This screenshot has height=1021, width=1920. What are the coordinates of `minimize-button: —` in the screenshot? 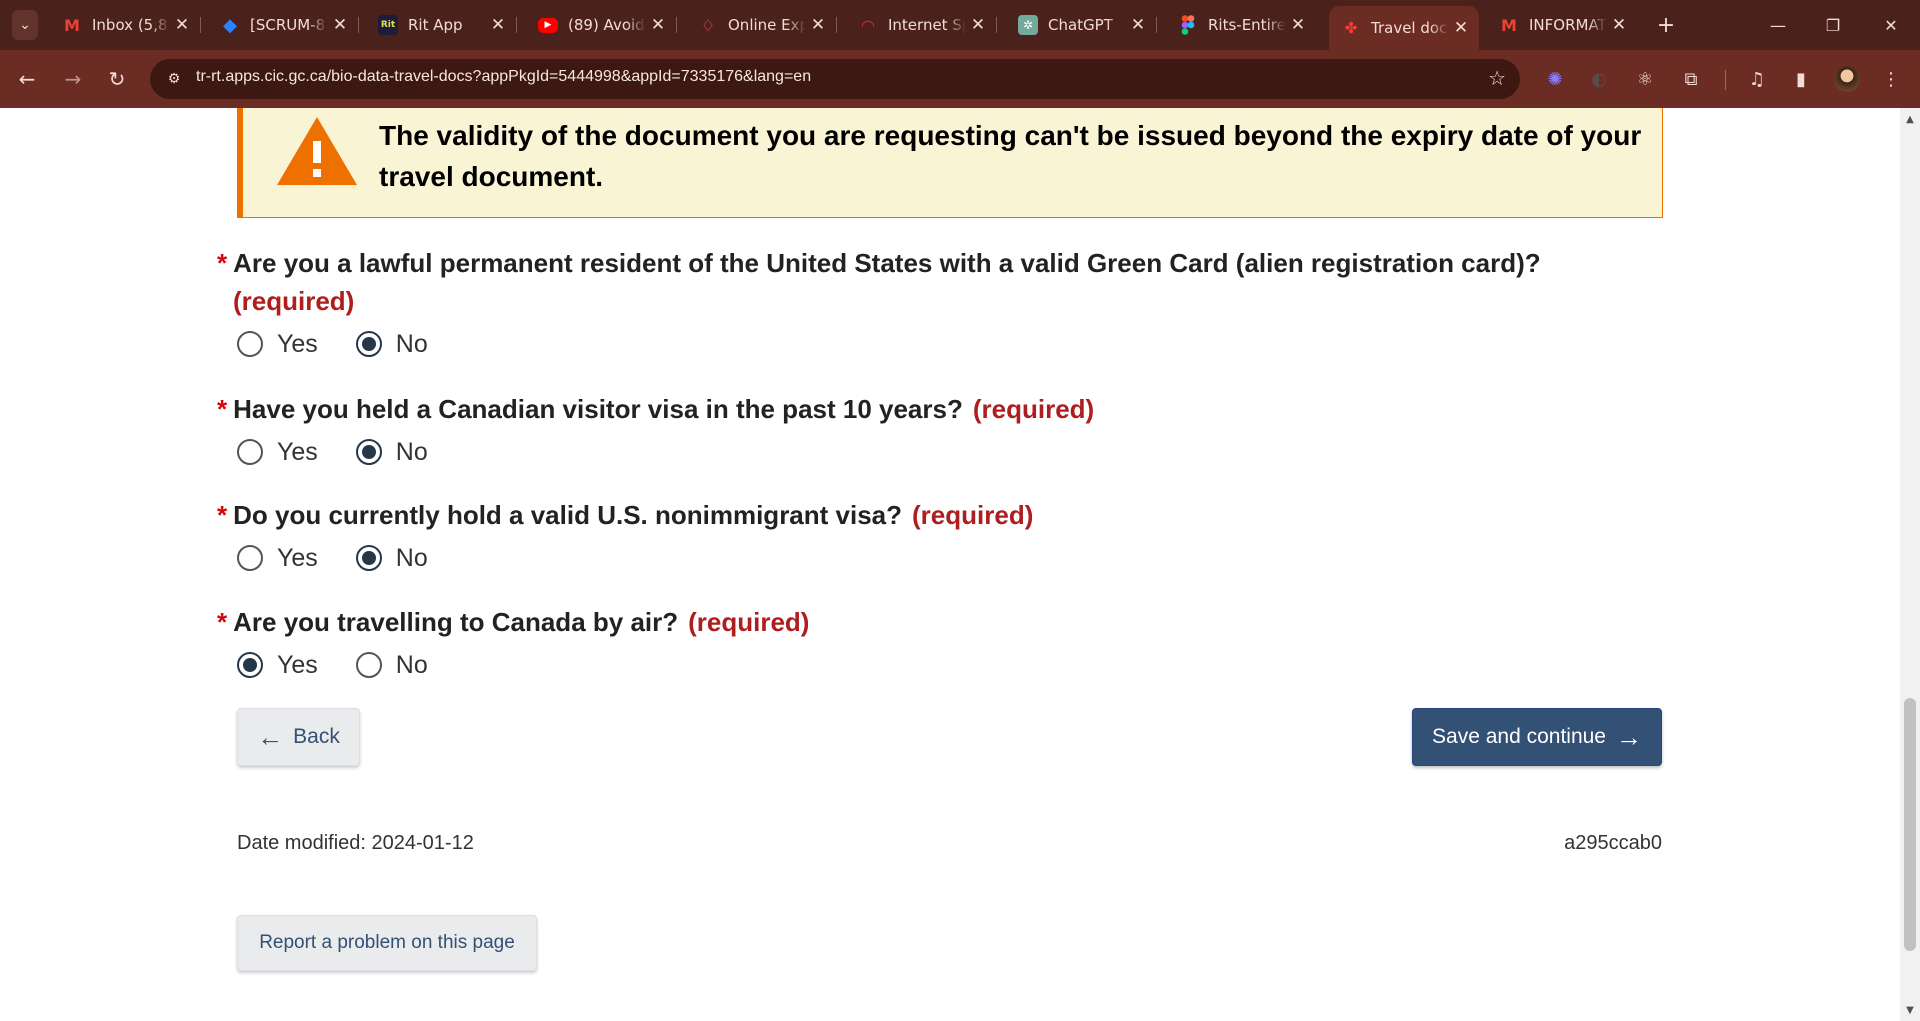 It's located at (1778, 25).